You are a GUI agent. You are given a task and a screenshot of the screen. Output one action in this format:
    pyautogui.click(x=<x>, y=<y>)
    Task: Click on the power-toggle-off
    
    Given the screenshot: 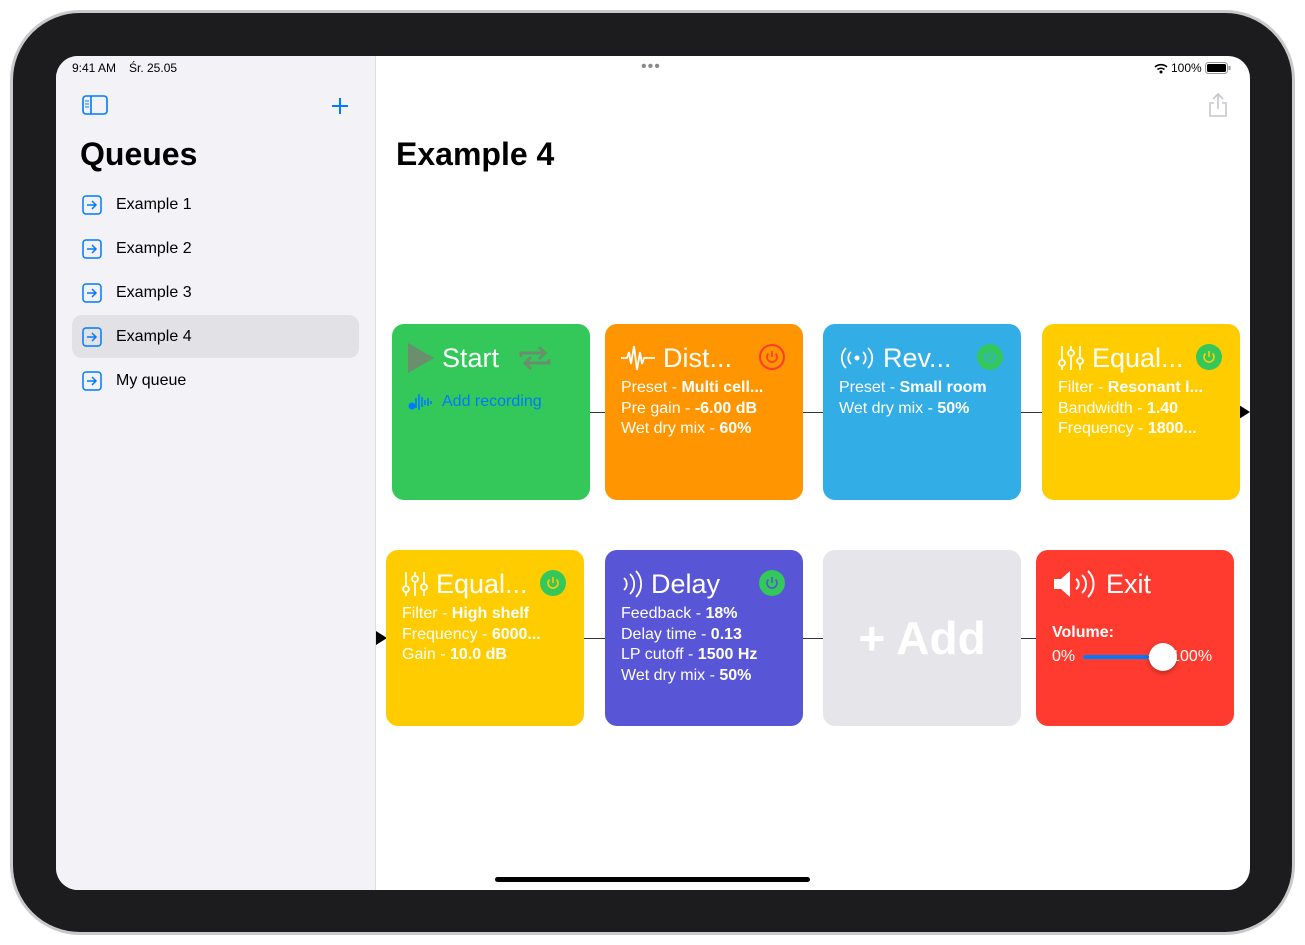 What is the action you would take?
    pyautogui.click(x=772, y=357)
    